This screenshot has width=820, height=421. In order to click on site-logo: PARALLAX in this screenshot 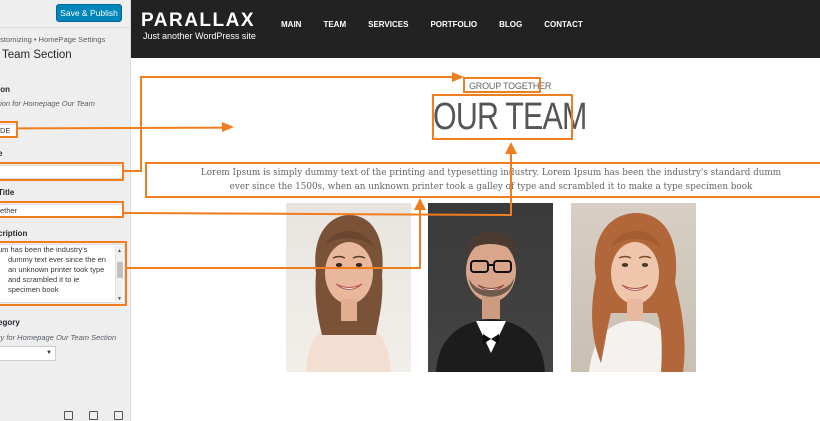, I will do `click(198, 21)`.